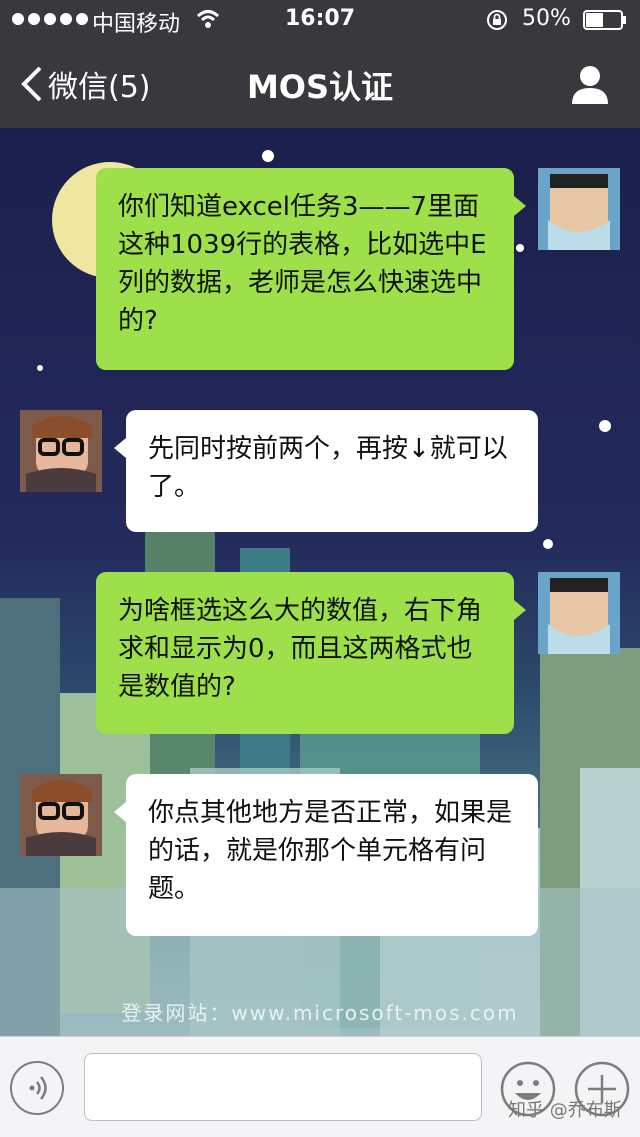  What do you see at coordinates (320, 64) in the screenshot?
I see `top-bar: 中国移动 16:07 50% 微信(5) MOS认证` at bounding box center [320, 64].